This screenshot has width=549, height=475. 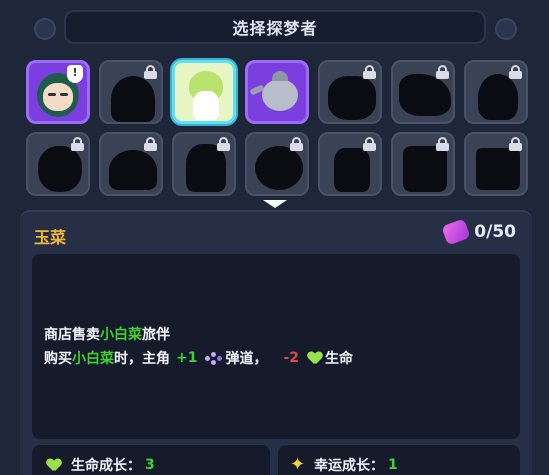 What do you see at coordinates (58, 97) in the screenshot?
I see `girl-face` at bounding box center [58, 97].